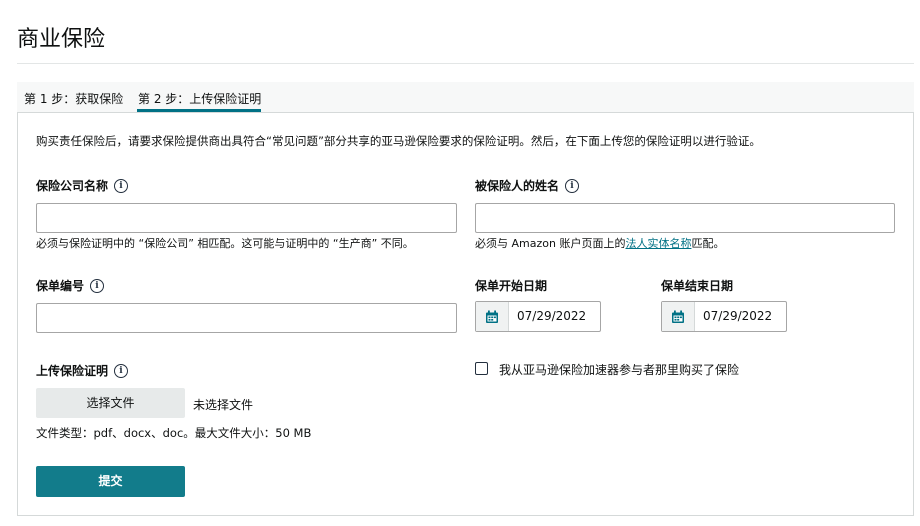  I want to click on file-types-text: 文件类型：pdf、docx、doc。最大文件大小：50 MB, so click(174, 433).